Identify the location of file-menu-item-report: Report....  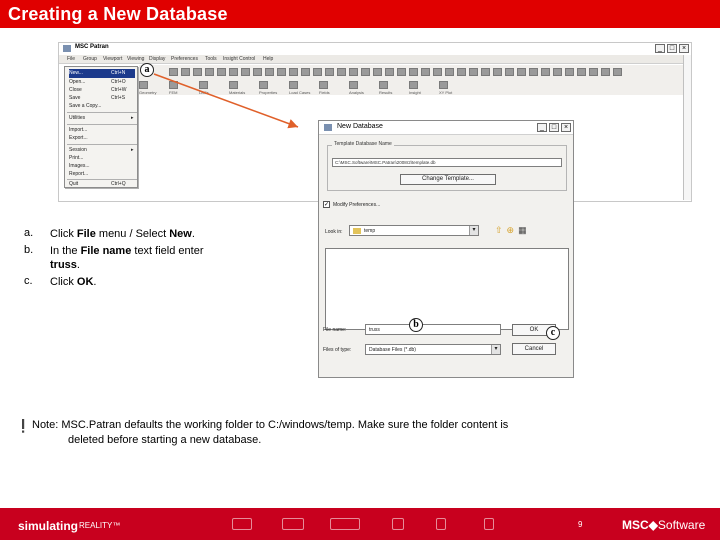
(102, 174).